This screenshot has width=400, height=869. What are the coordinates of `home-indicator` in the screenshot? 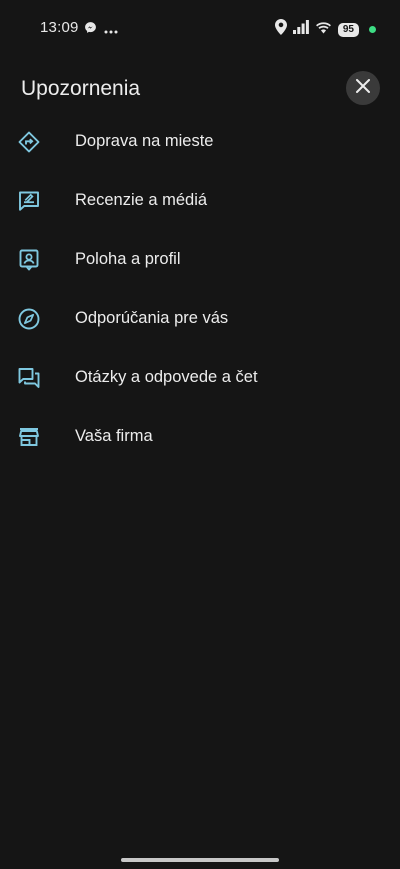 It's located at (200, 860).